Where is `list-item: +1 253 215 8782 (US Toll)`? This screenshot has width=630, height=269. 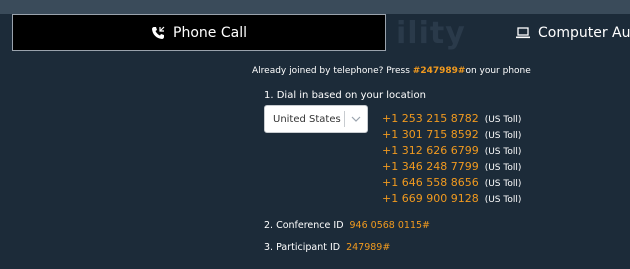
list-item: +1 253 215 8782 (US Toll) is located at coordinates (451, 117).